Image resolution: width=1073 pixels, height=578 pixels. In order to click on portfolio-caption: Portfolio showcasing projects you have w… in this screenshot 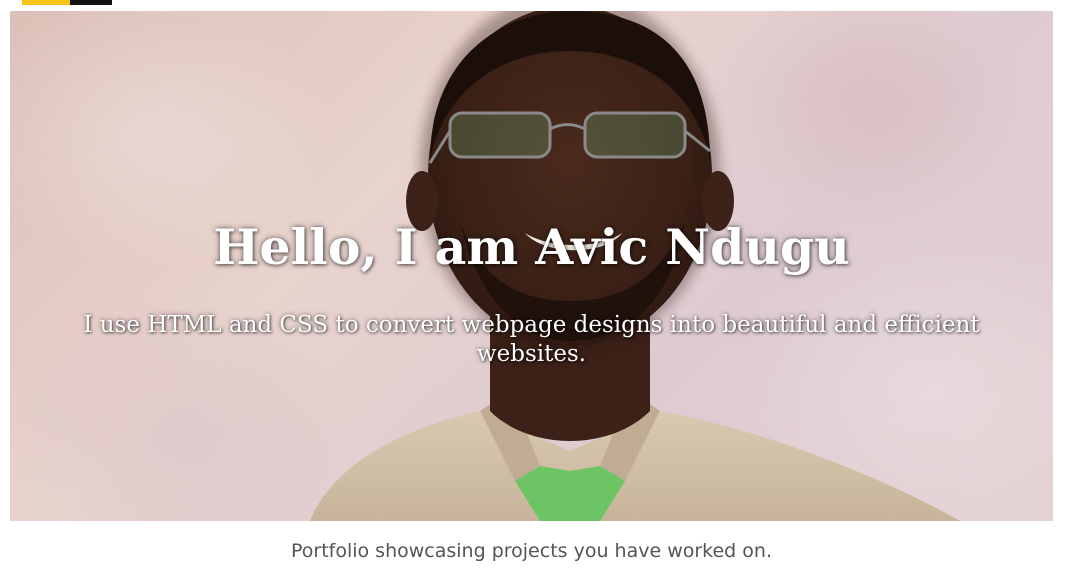, I will do `click(531, 551)`.